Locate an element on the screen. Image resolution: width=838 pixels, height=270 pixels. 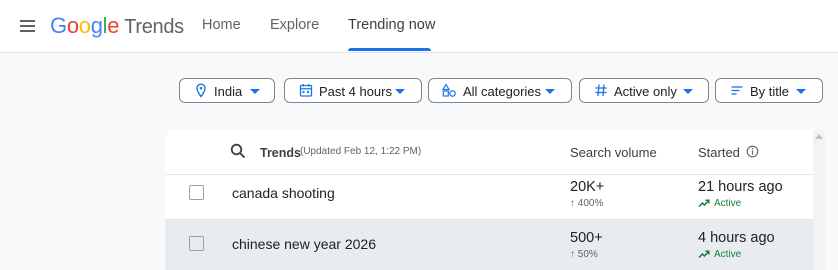
sort-label: By title is located at coordinates (770, 91).